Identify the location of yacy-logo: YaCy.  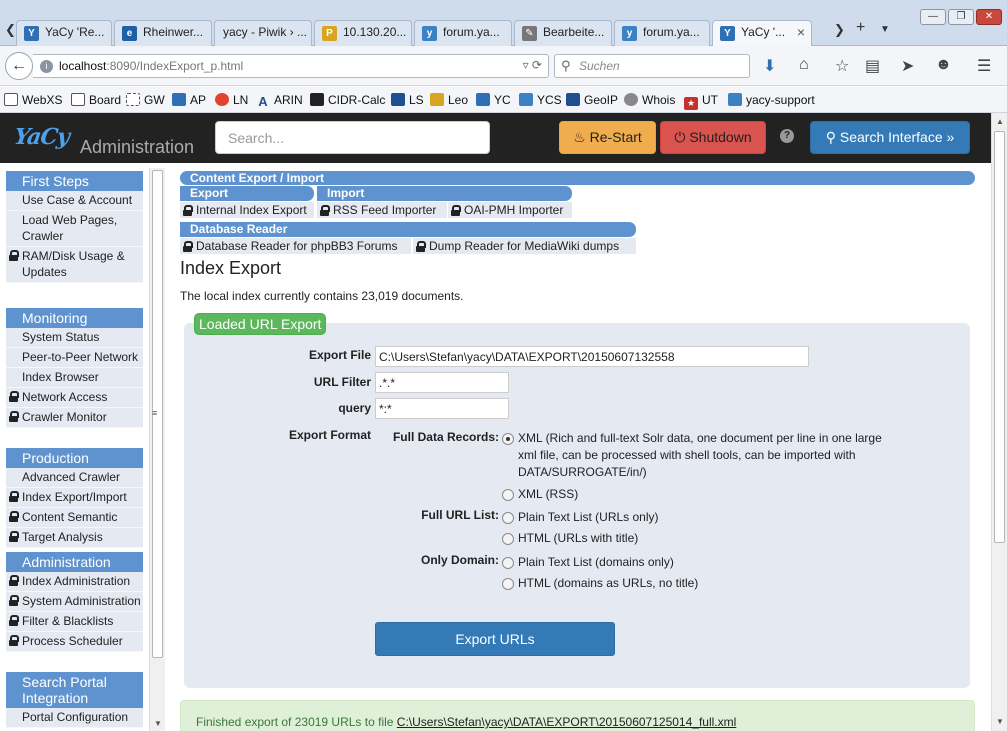
(42, 139).